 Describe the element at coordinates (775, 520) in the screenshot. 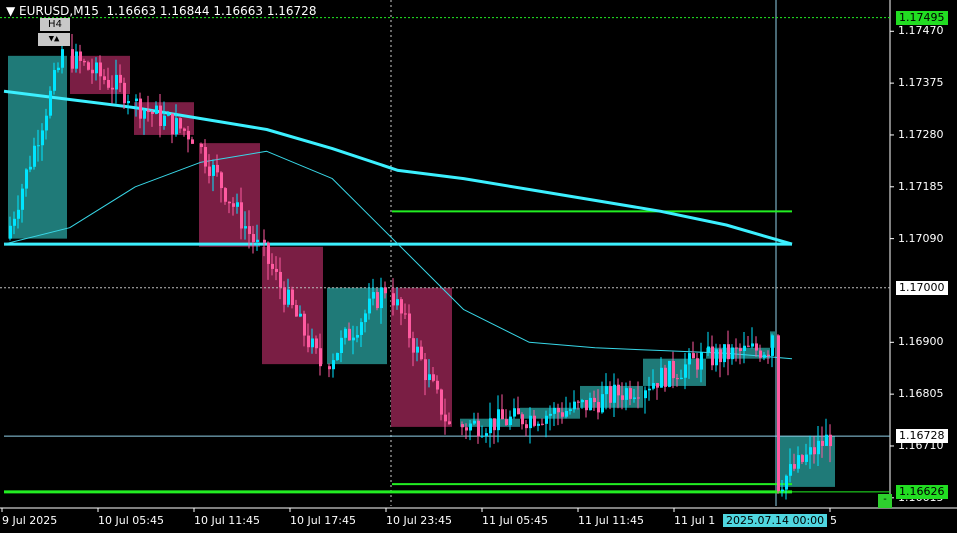

I see `crosshair-time-label: 2025.07.14 00:00` at that location.